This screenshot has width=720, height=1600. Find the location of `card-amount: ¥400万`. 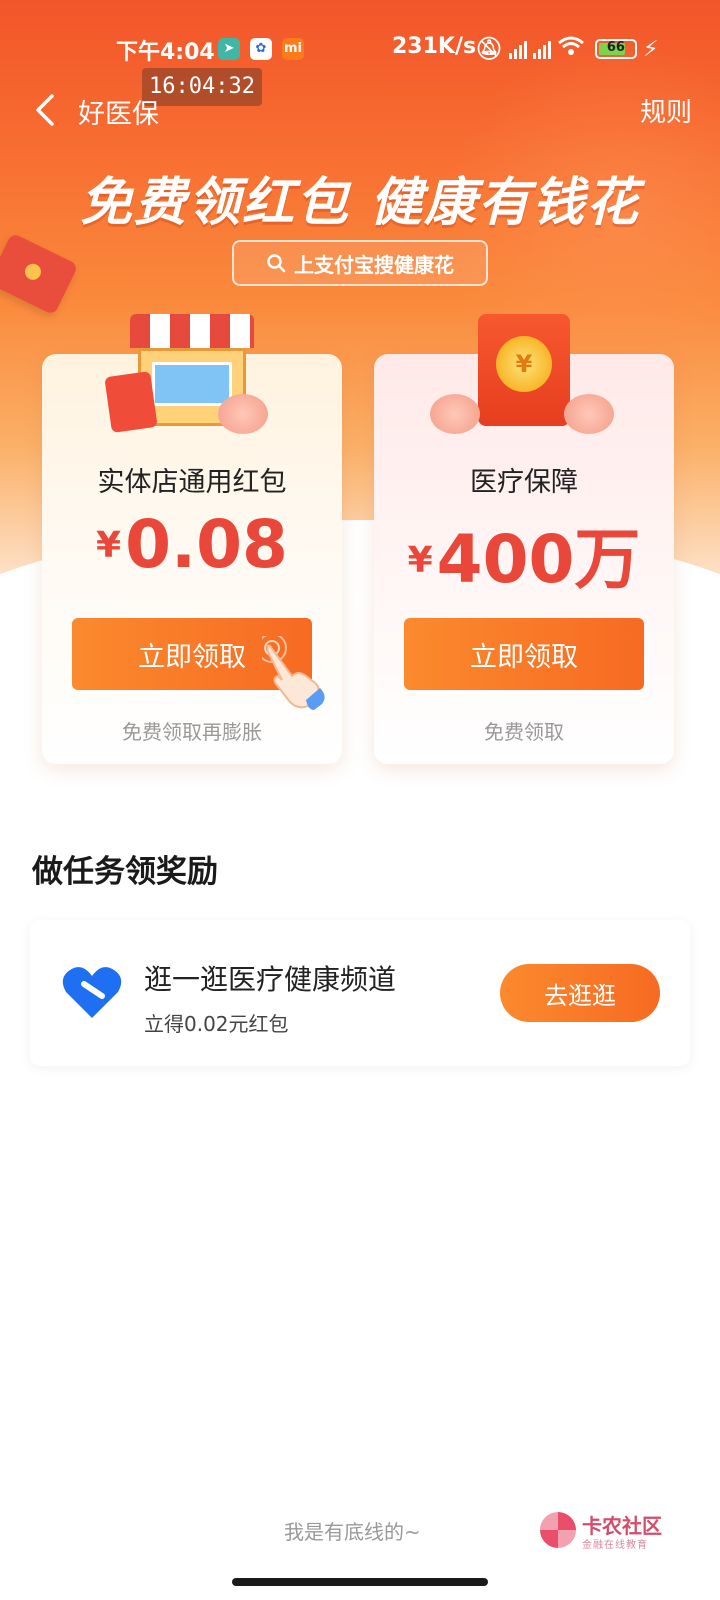

card-amount: ¥400万 is located at coordinates (524, 554).